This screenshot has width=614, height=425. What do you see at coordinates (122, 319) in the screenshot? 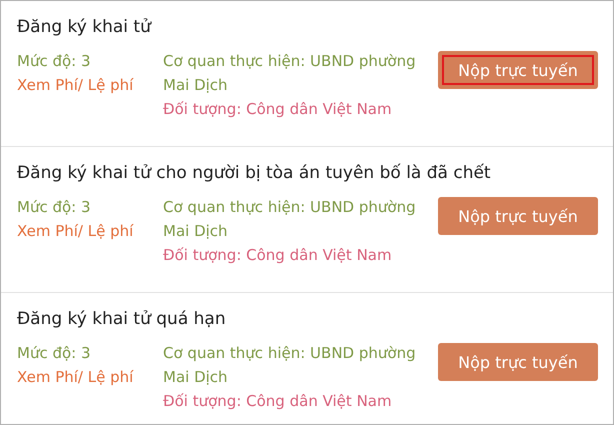
I see `procedure-title: Đăng ký khai tử quá hạn` at bounding box center [122, 319].